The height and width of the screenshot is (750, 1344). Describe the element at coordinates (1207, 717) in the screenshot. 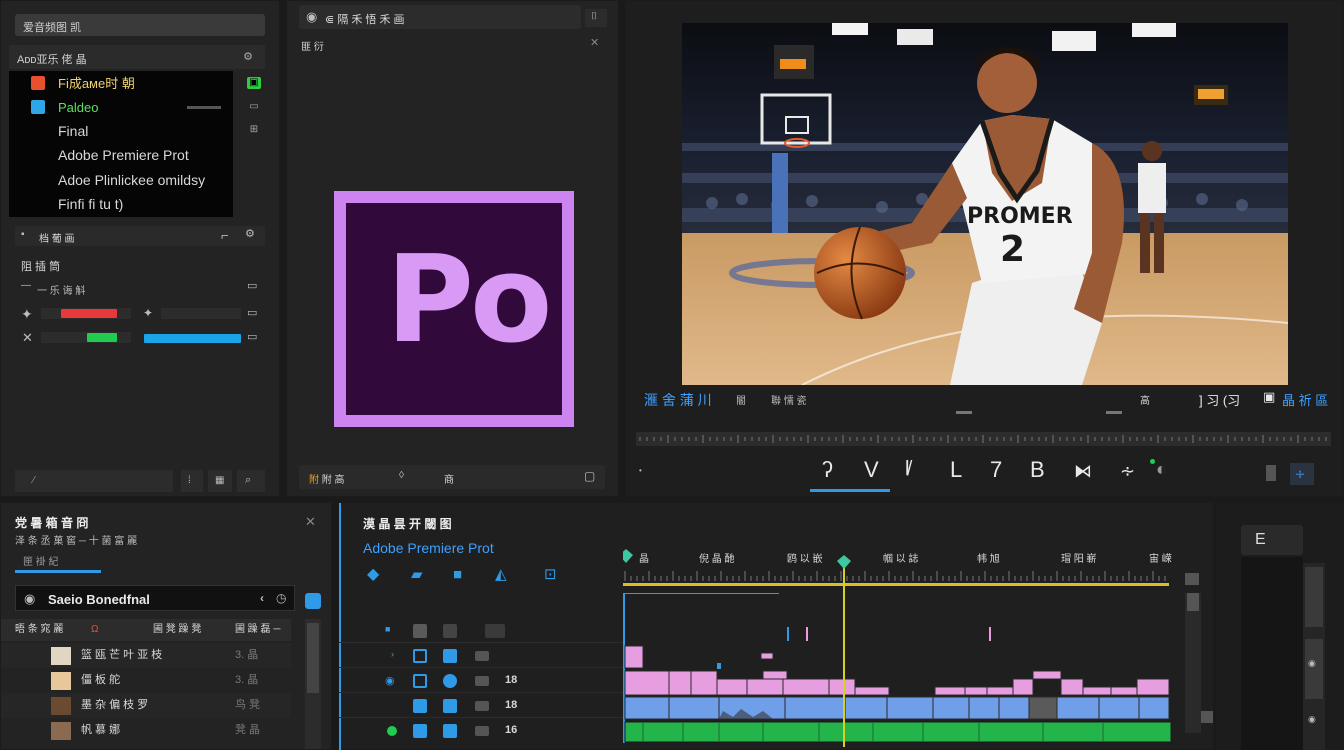

I see `timeline-scroll-end` at that location.